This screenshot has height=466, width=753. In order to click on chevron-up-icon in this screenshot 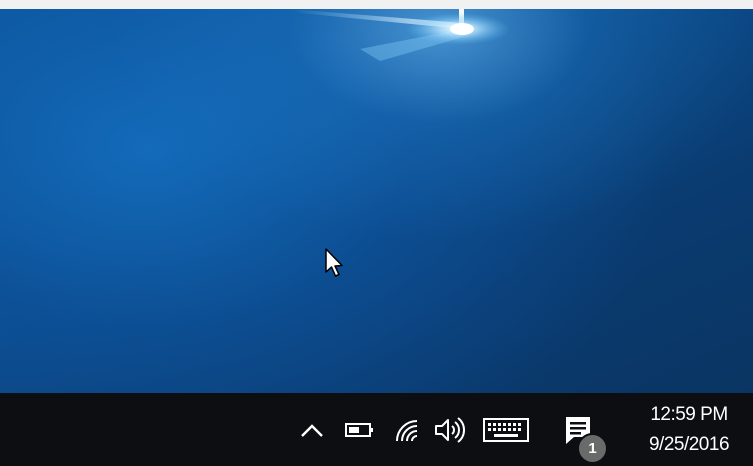, I will do `click(312, 430)`.